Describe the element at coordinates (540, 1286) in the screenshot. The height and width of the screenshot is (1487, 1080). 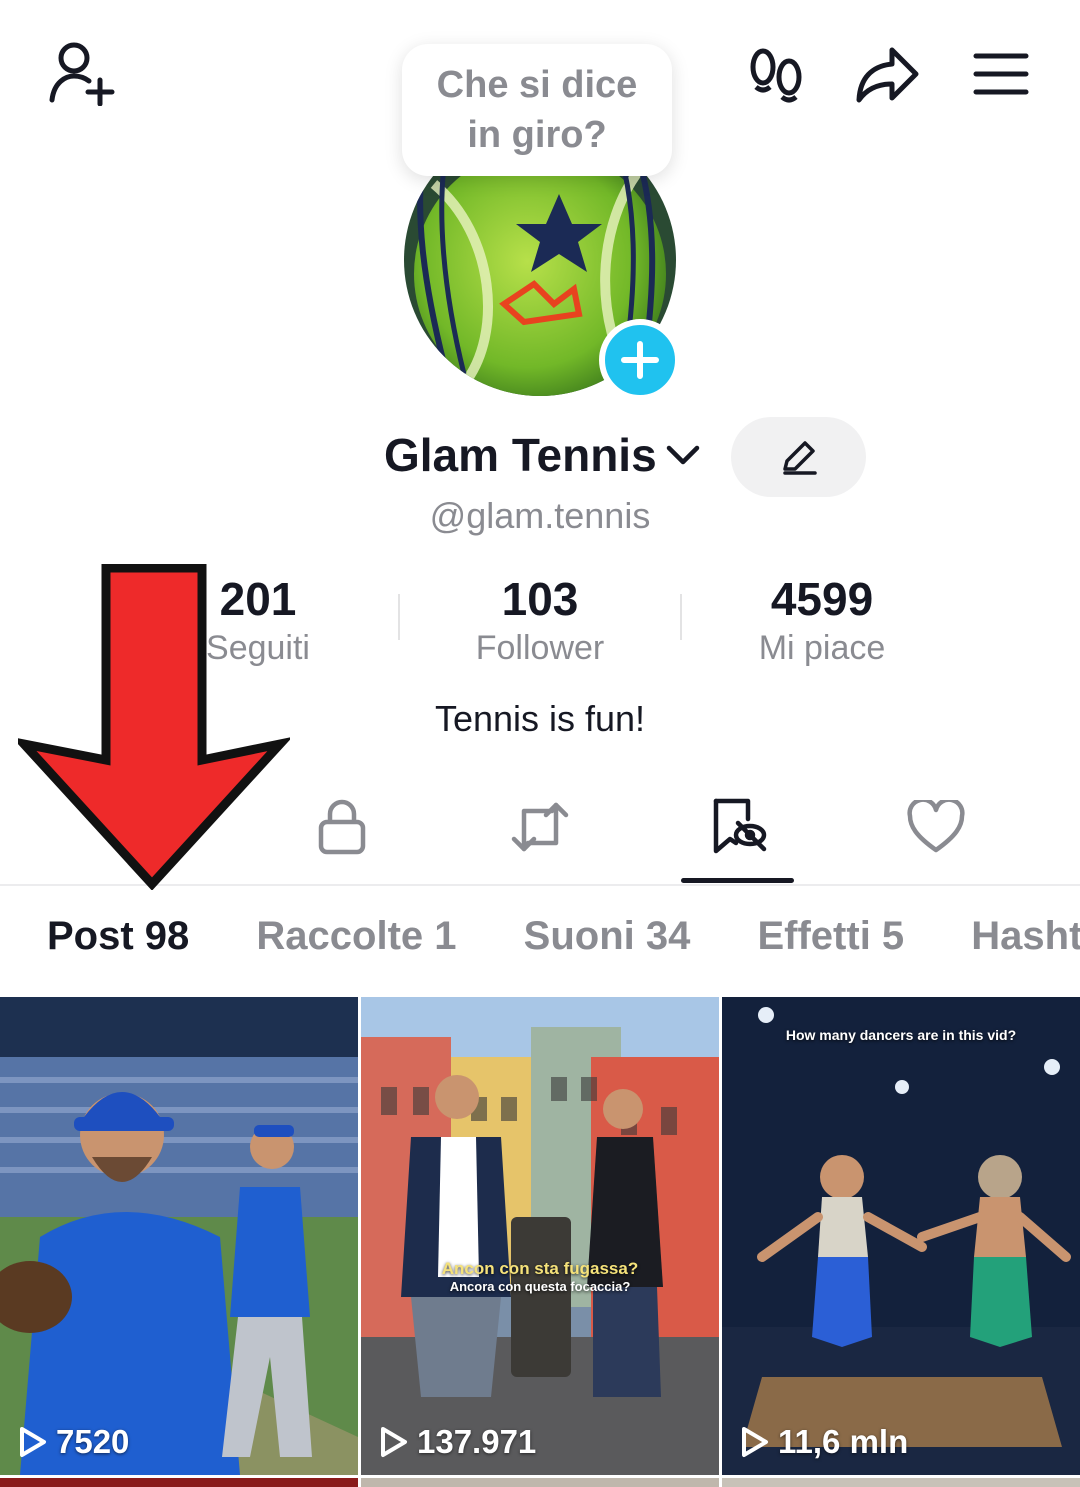
I see `caption-line-2: Ancora con questa focaccia?` at that location.